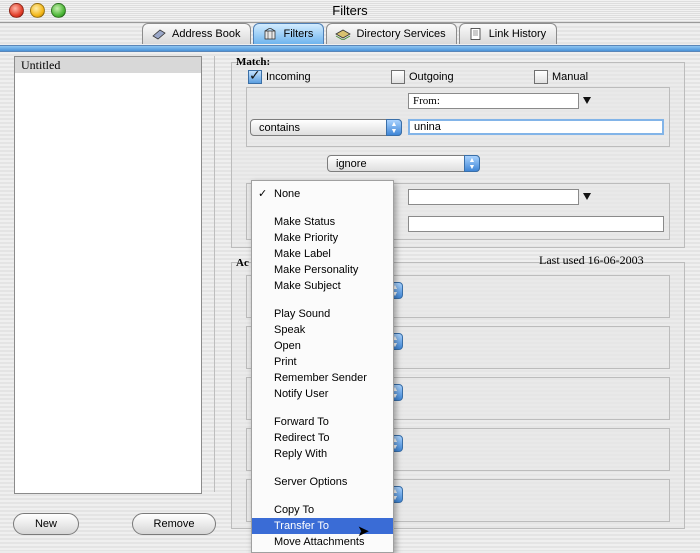 The image size is (700, 553). Describe the element at coordinates (587, 100) in the screenshot. I see `header-field-dropdown-icon` at that location.